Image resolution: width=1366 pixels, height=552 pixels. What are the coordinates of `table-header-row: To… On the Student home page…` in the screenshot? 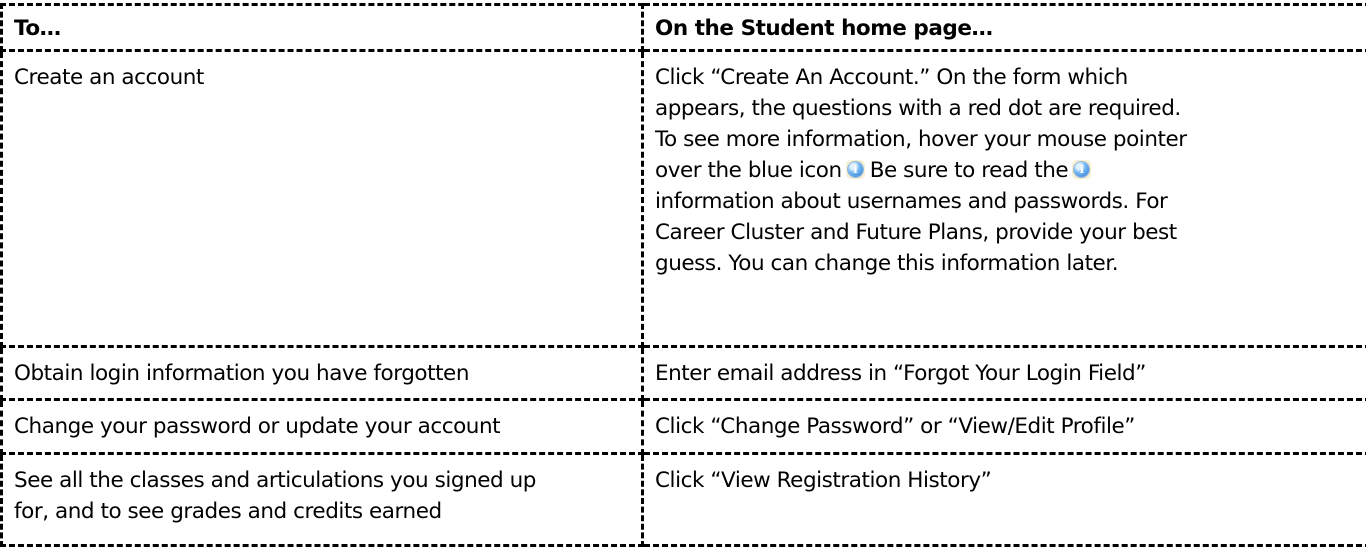 It's located at (683, 27).